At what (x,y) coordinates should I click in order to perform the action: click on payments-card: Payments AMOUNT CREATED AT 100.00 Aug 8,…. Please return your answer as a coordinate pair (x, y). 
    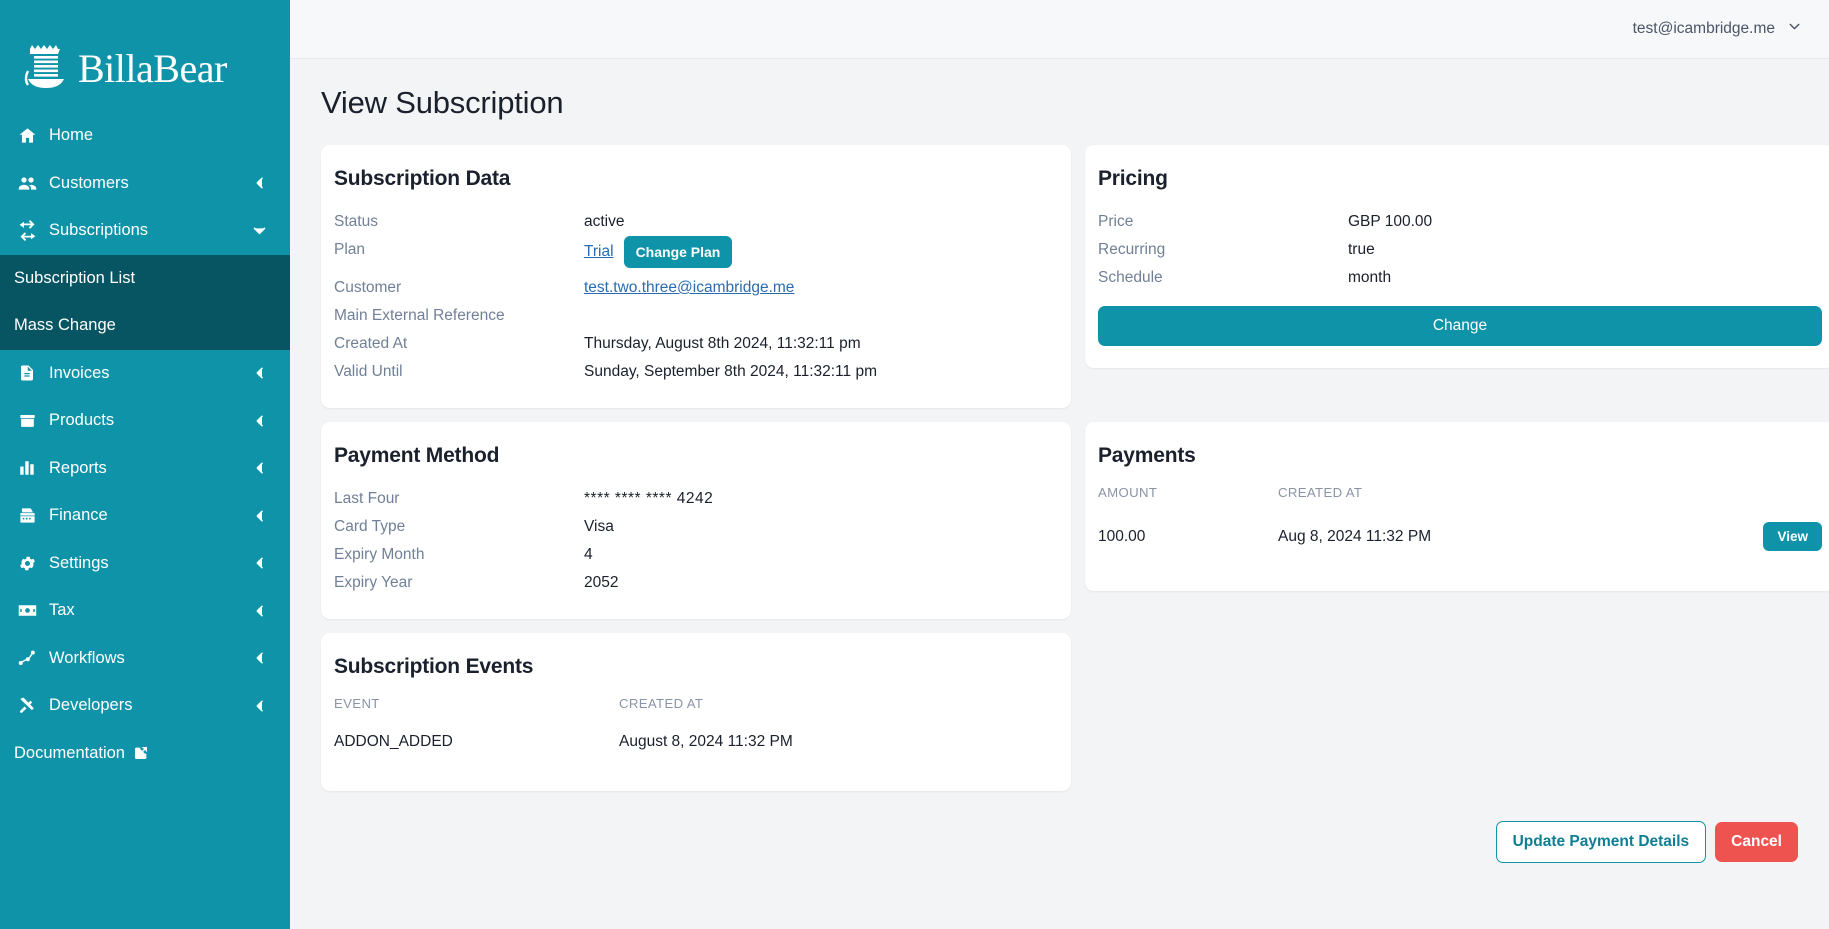
    Looking at the image, I should click on (1457, 506).